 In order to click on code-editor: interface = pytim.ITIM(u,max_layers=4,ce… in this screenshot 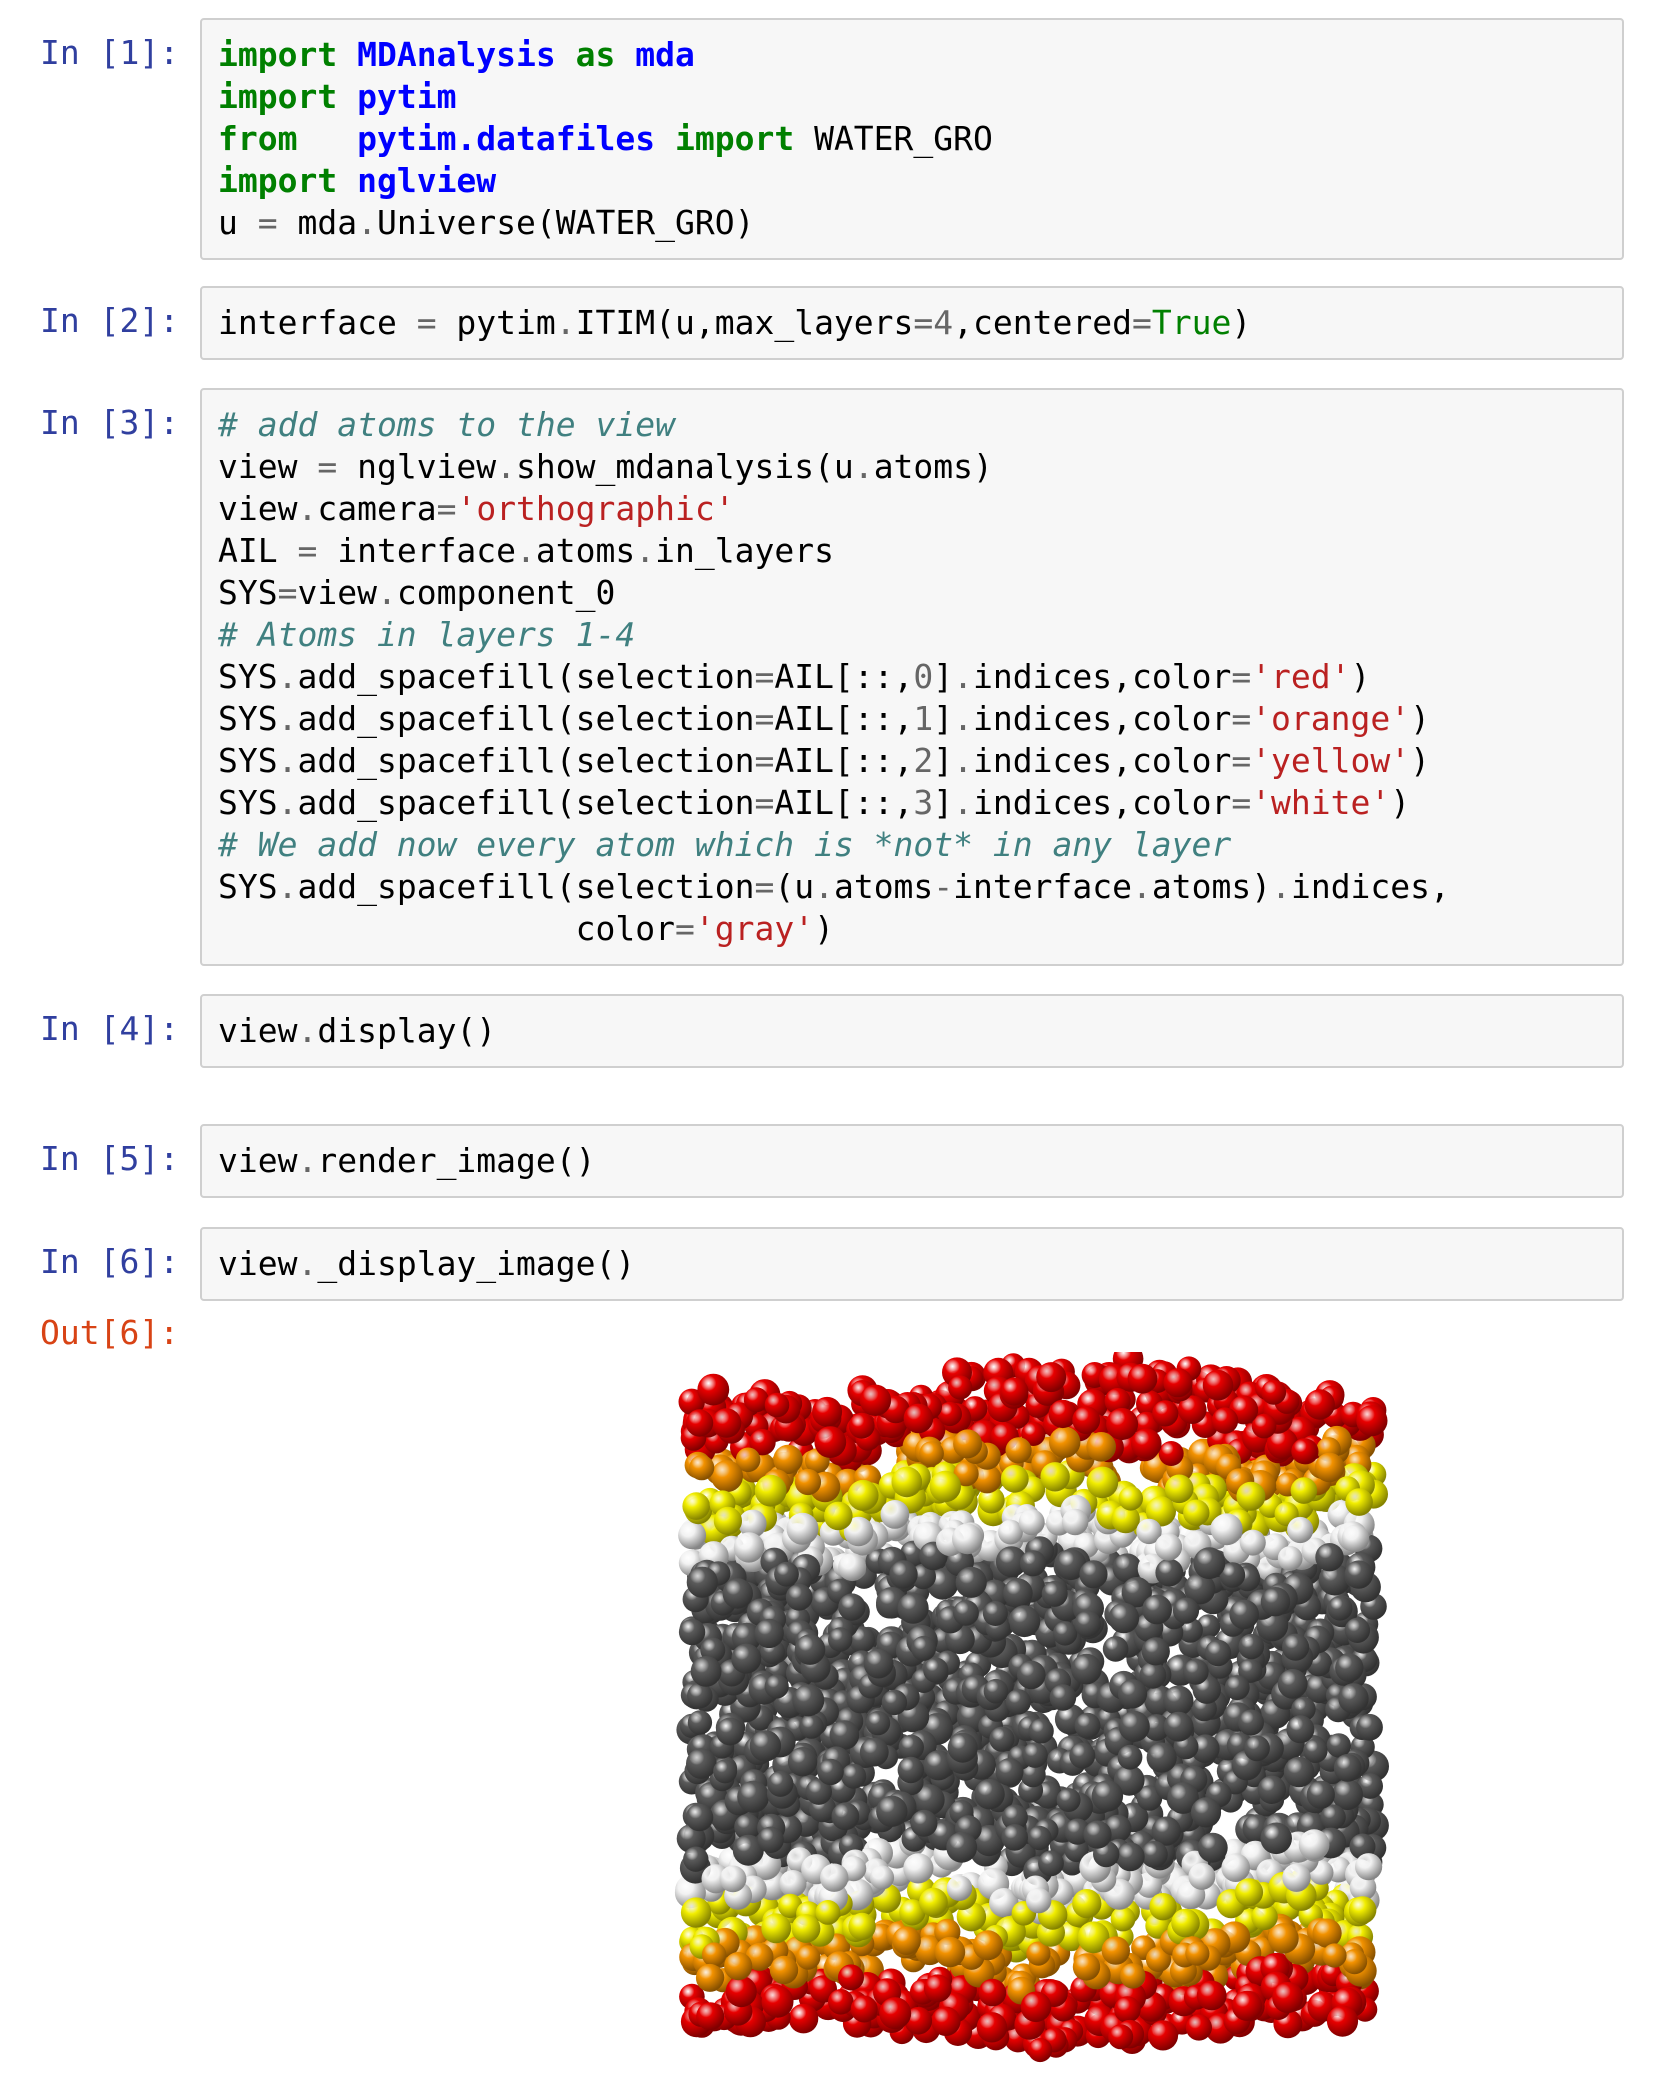, I will do `click(912, 323)`.